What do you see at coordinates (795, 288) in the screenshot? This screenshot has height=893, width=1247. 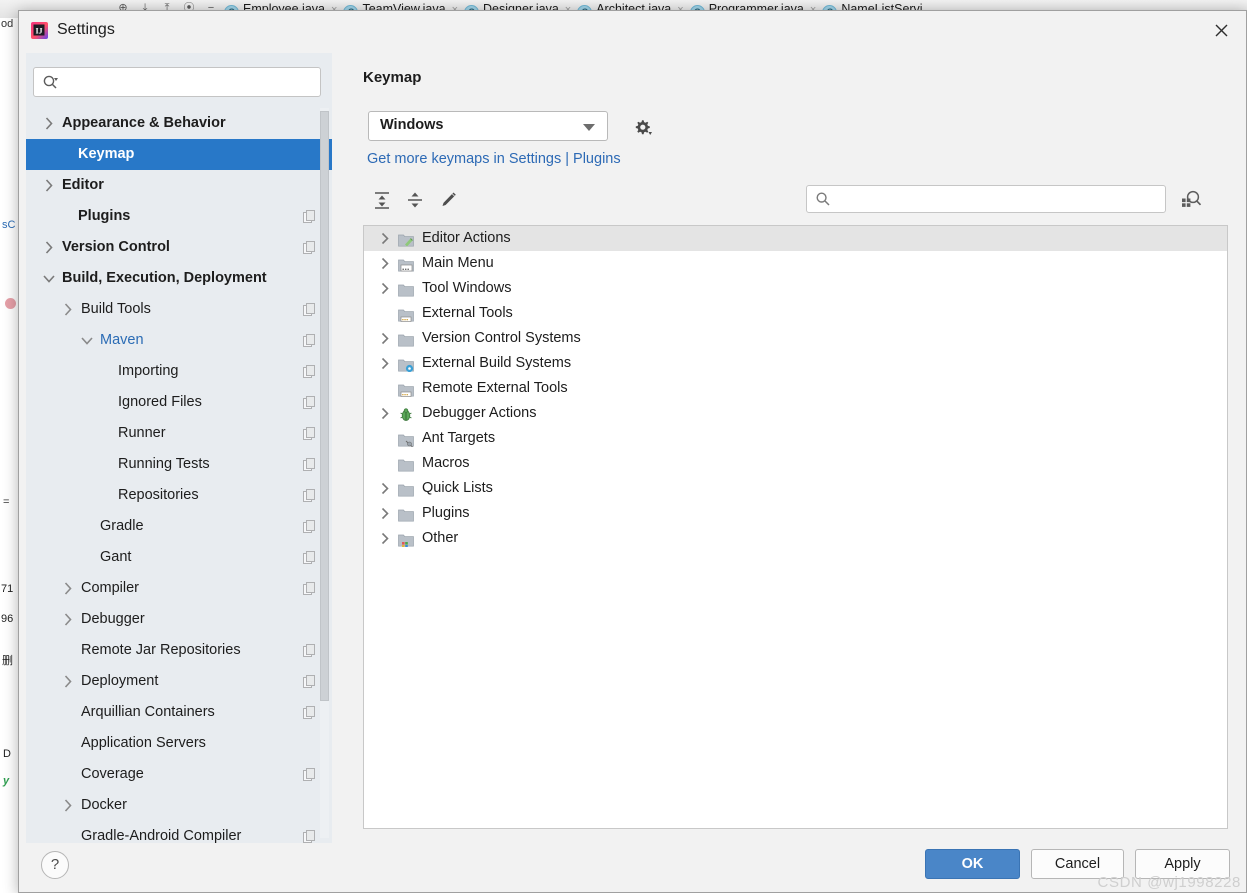 I see `keymap-tree-row: Tool Windows` at bounding box center [795, 288].